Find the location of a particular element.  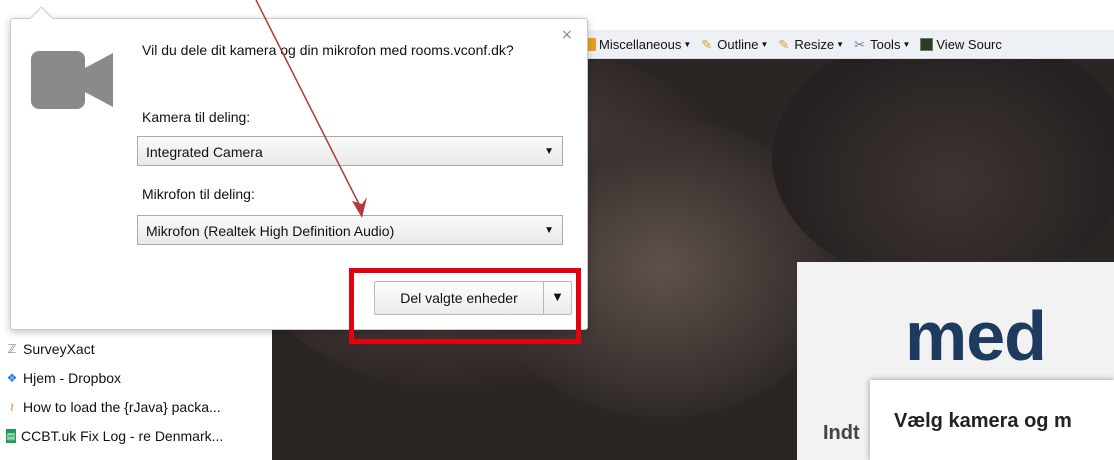

toolbar-outline: ✎ Outline ▼ is located at coordinates (734, 44).